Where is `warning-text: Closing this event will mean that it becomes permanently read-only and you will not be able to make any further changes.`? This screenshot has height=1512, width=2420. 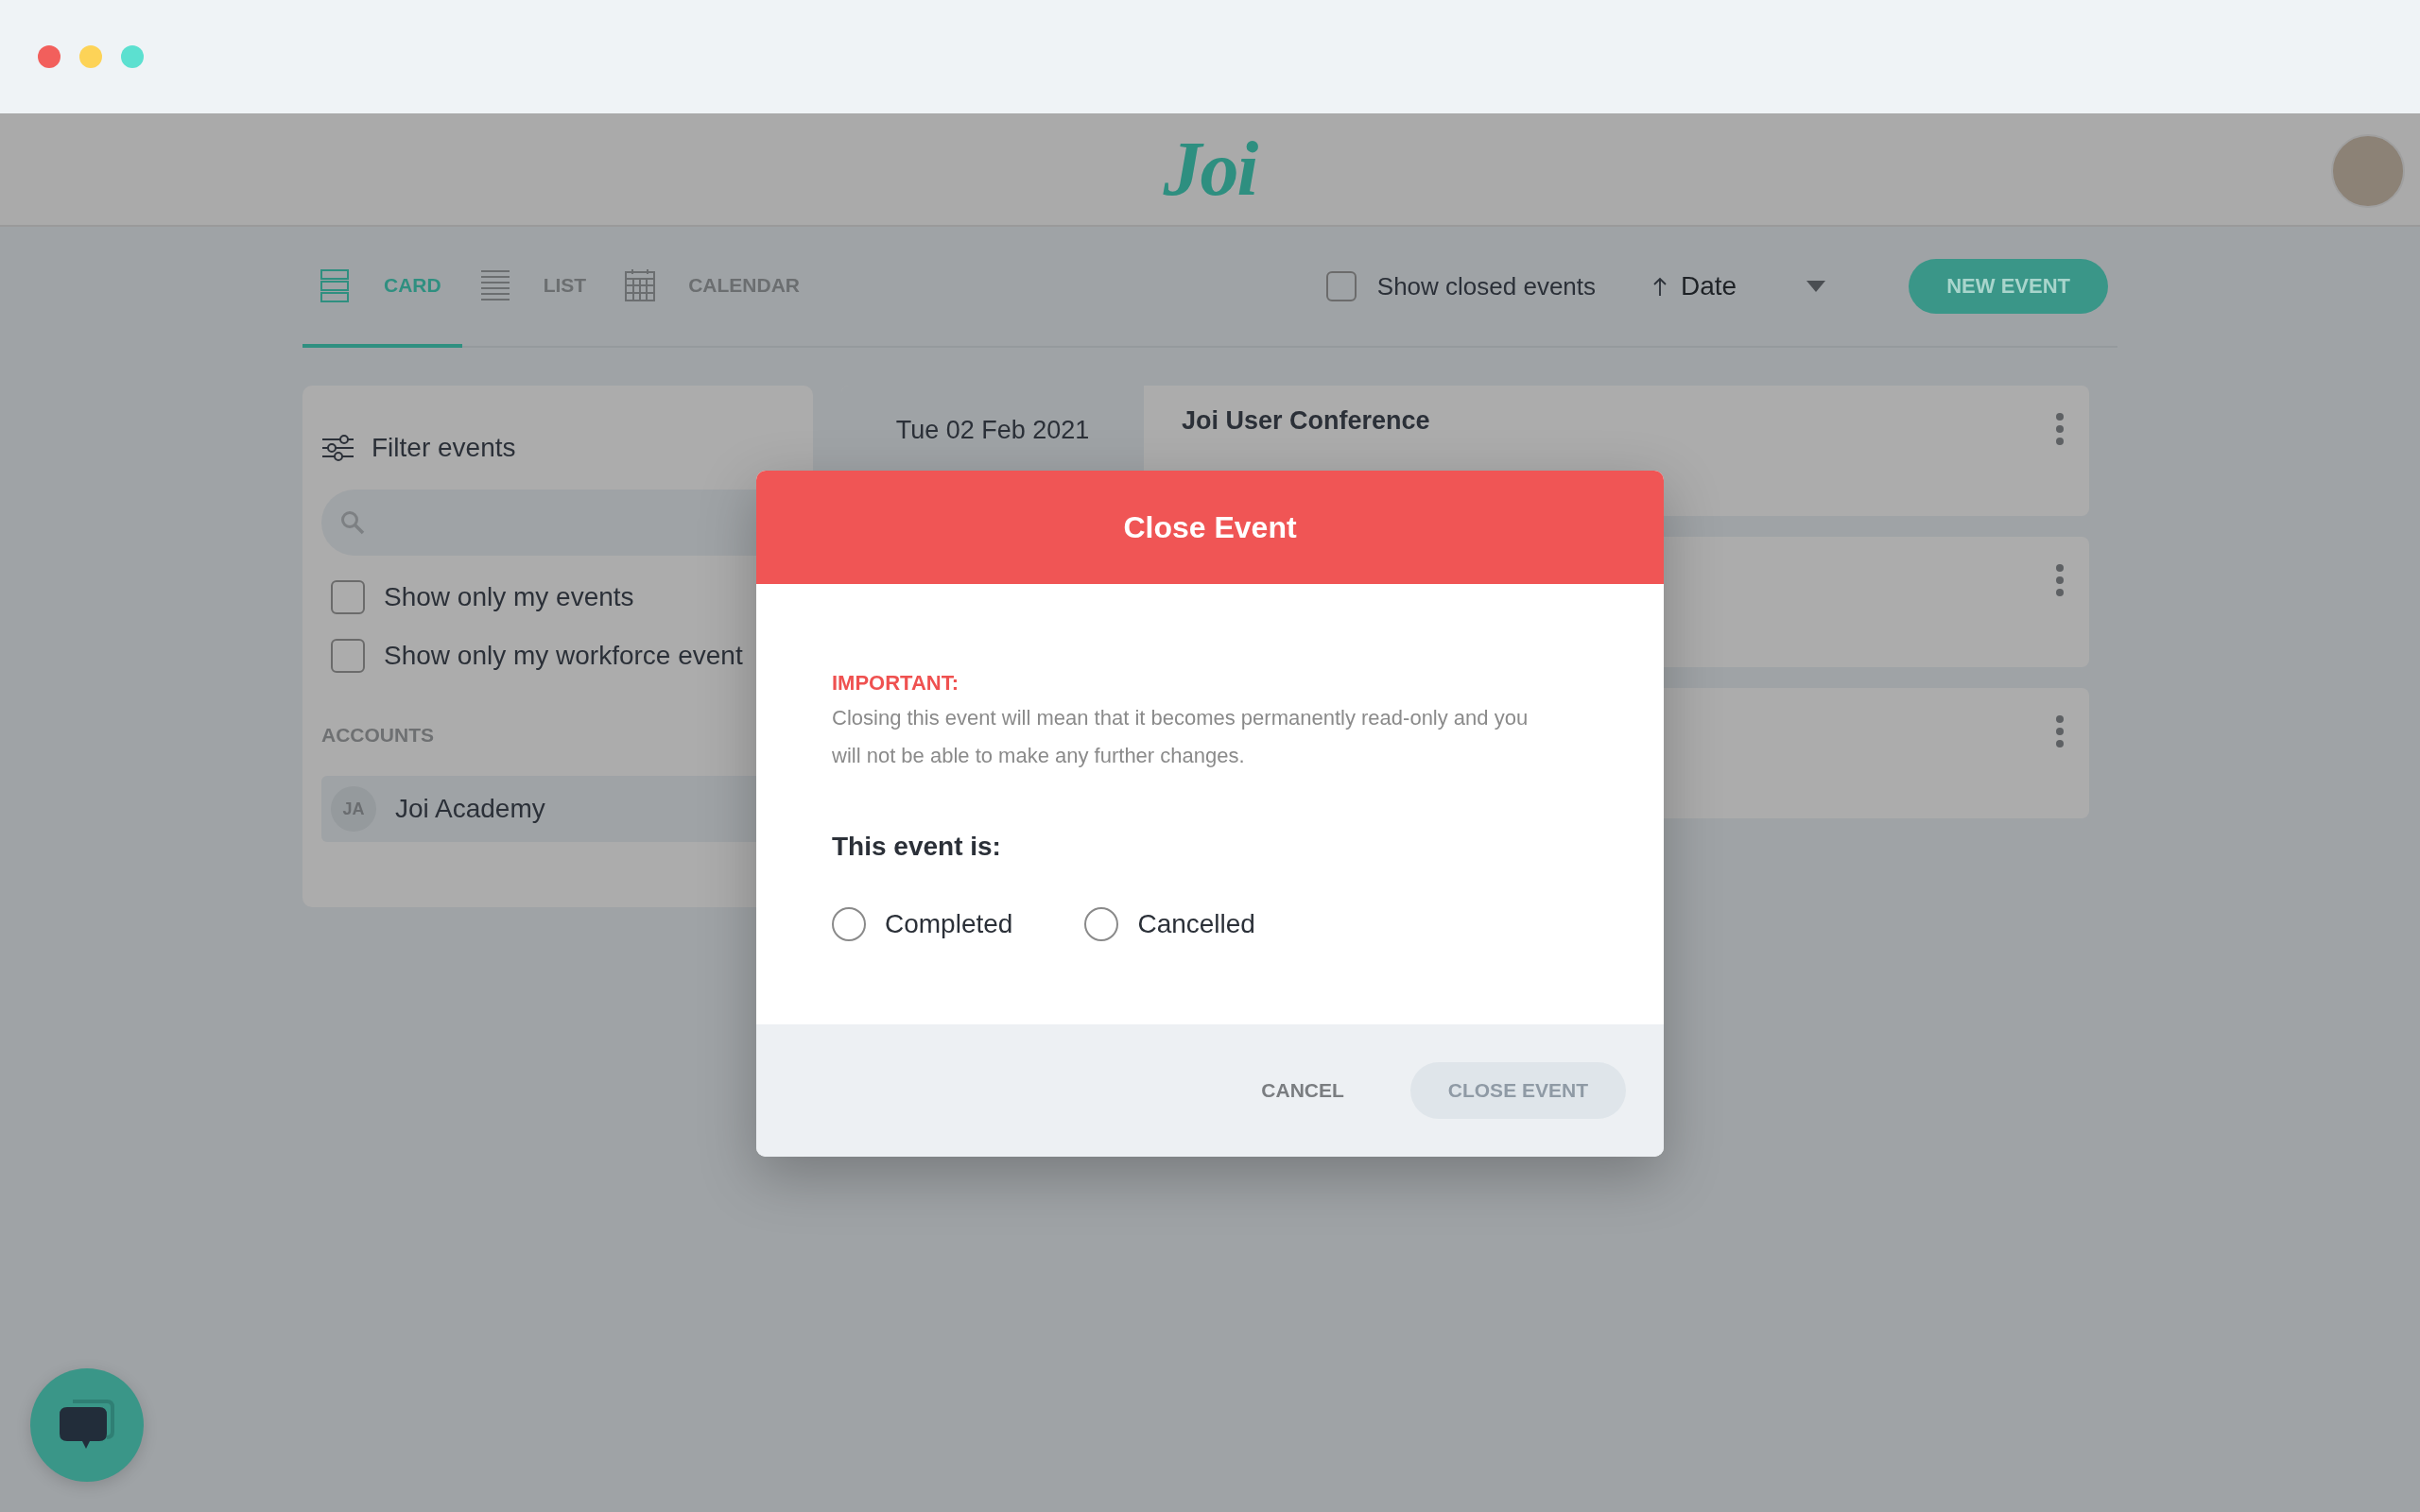
warning-text: Closing this event will mean that it becomes permanently read-only and you will not be able to make any further changes. is located at coordinates (1181, 737).